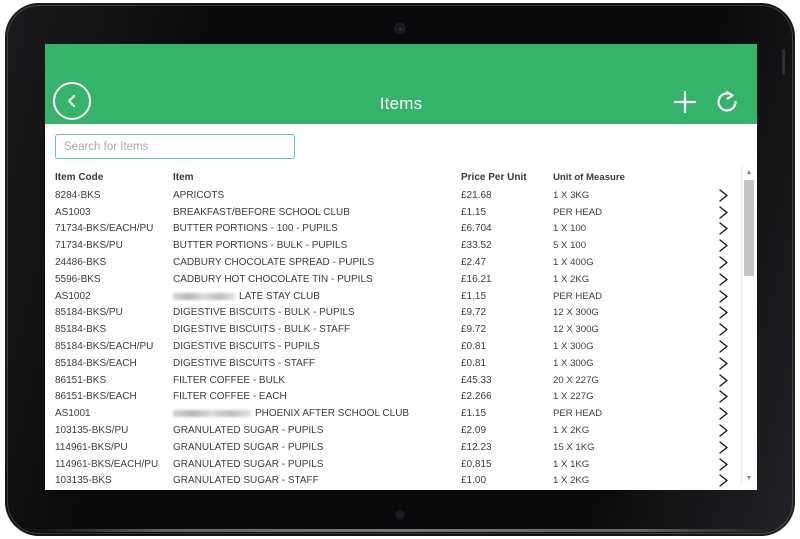  What do you see at coordinates (255, 229) in the screenshot?
I see `cell-item-name: BUTTER PORTIONS - 100 - PUPILS` at bounding box center [255, 229].